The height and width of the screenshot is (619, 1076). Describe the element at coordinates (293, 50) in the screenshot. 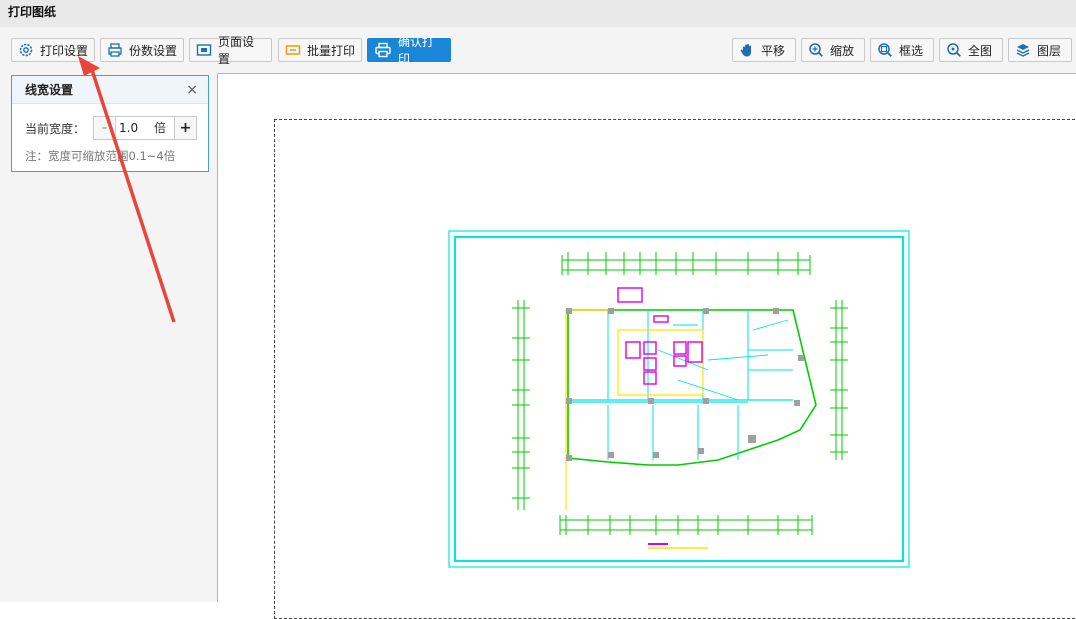

I see `batch-print-icon` at that location.